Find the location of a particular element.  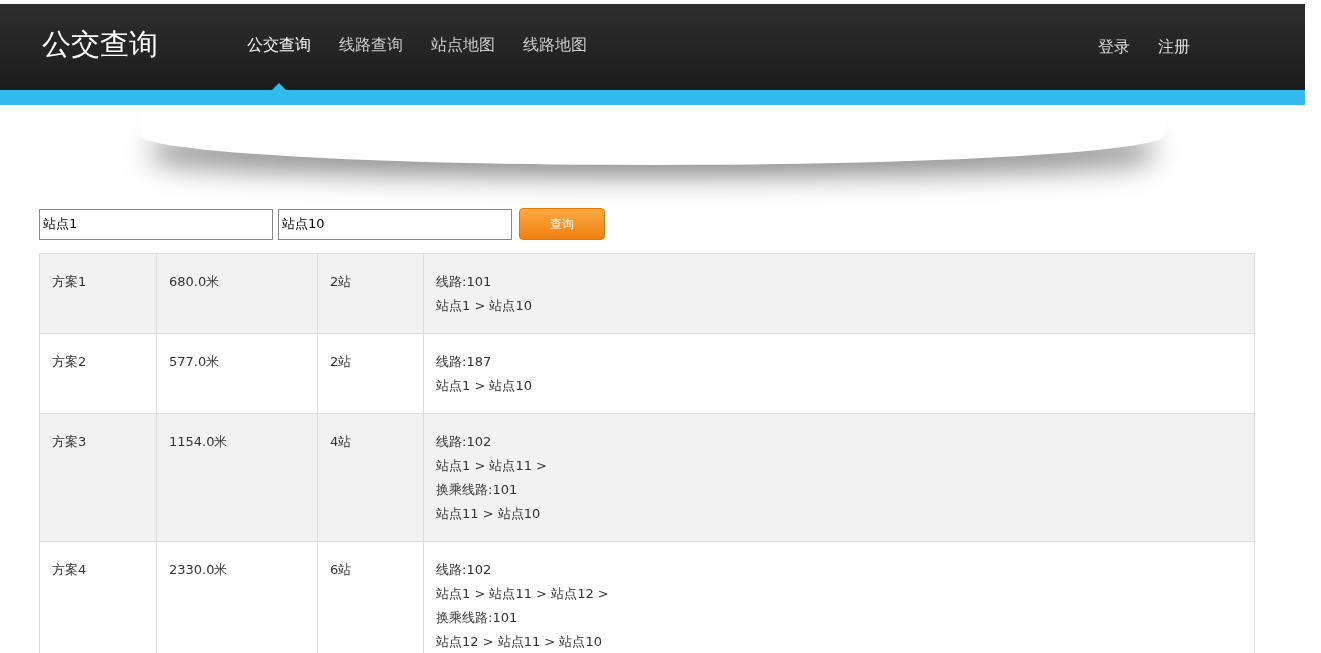

route-line-text: 站点11 > 站点10 is located at coordinates (489, 514).